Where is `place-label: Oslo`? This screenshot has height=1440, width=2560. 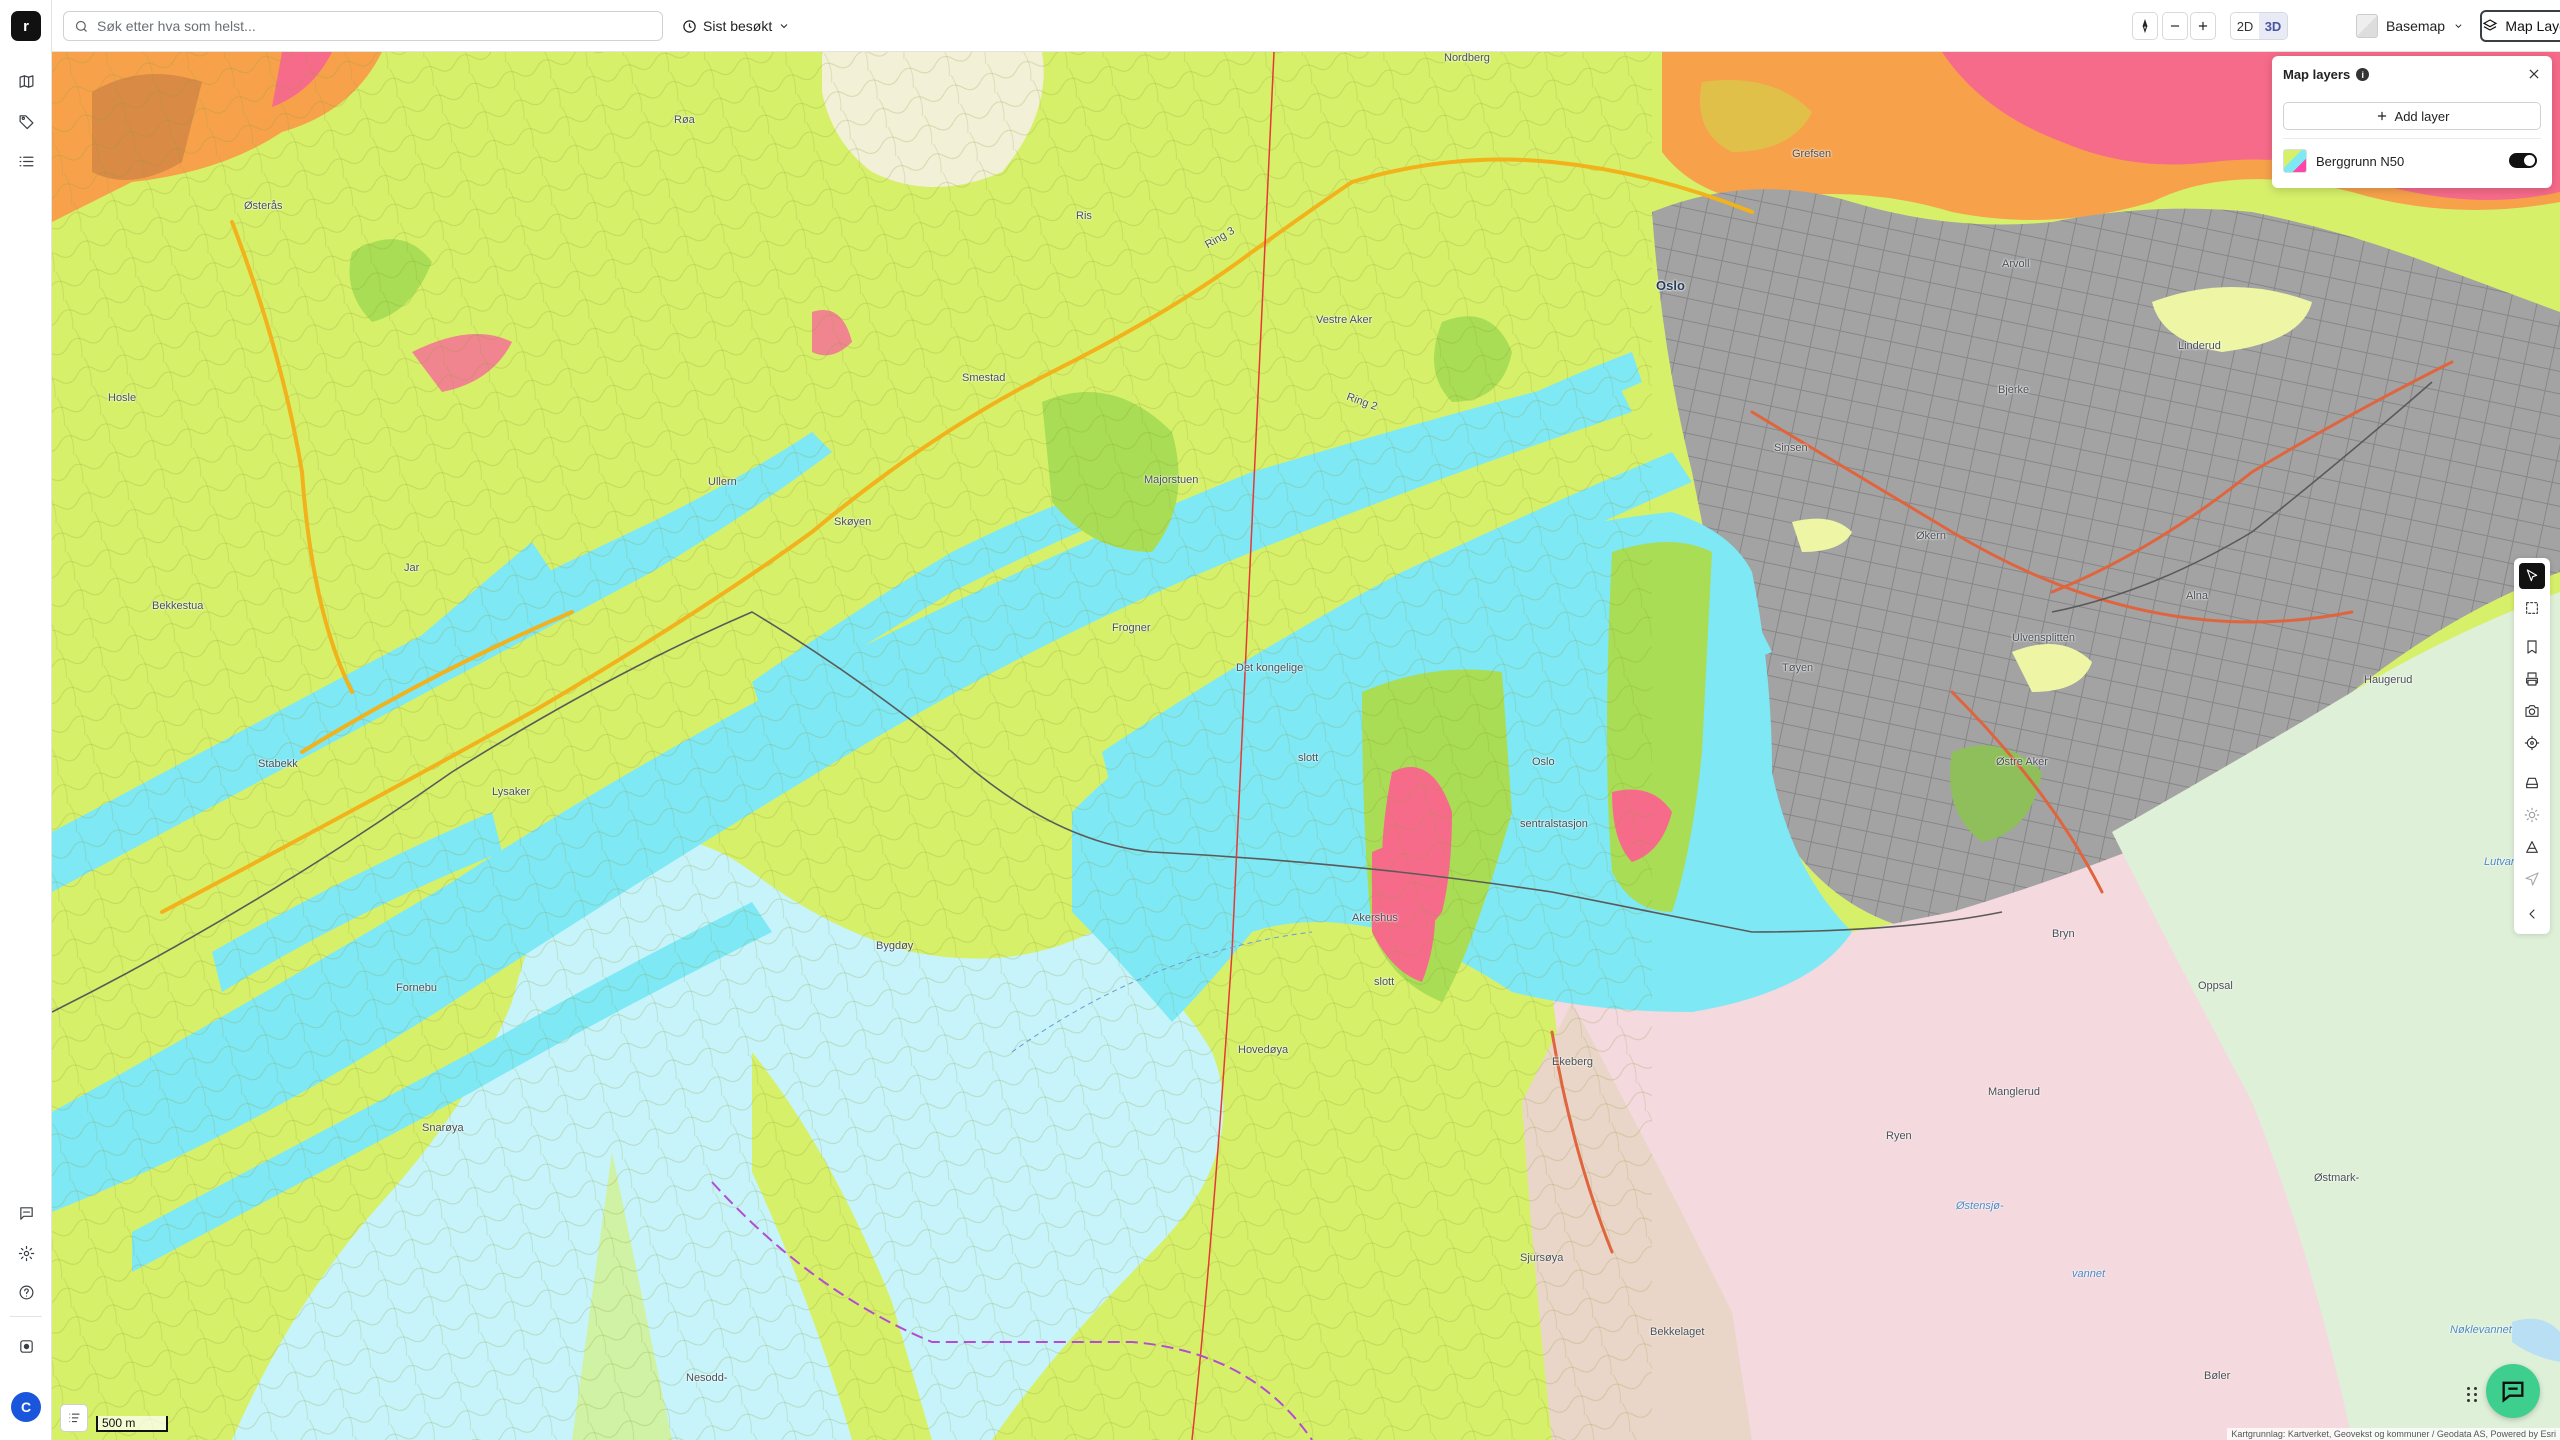
place-label: Oslo is located at coordinates (1670, 285).